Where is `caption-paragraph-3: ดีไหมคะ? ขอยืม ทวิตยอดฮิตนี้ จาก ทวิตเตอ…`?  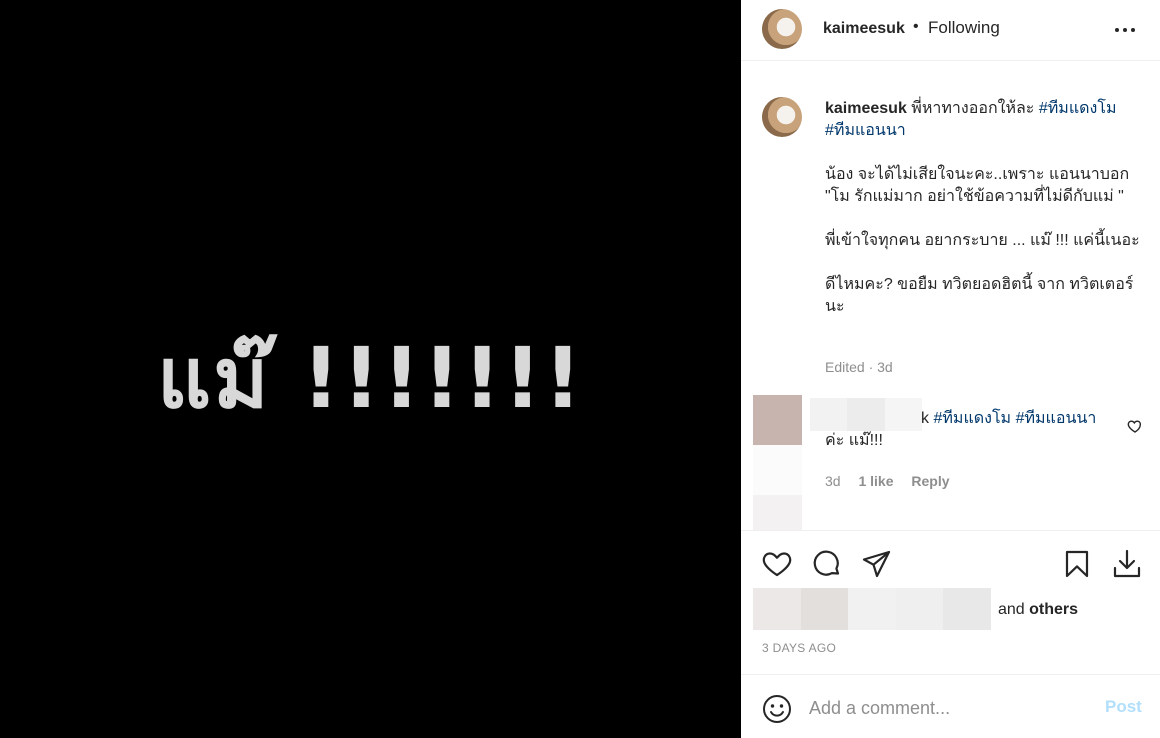 caption-paragraph-3: ดีไหมคะ? ขอยืม ทวิตยอดฮิตนี้ จาก ทวิตเตอ… is located at coordinates (979, 295).